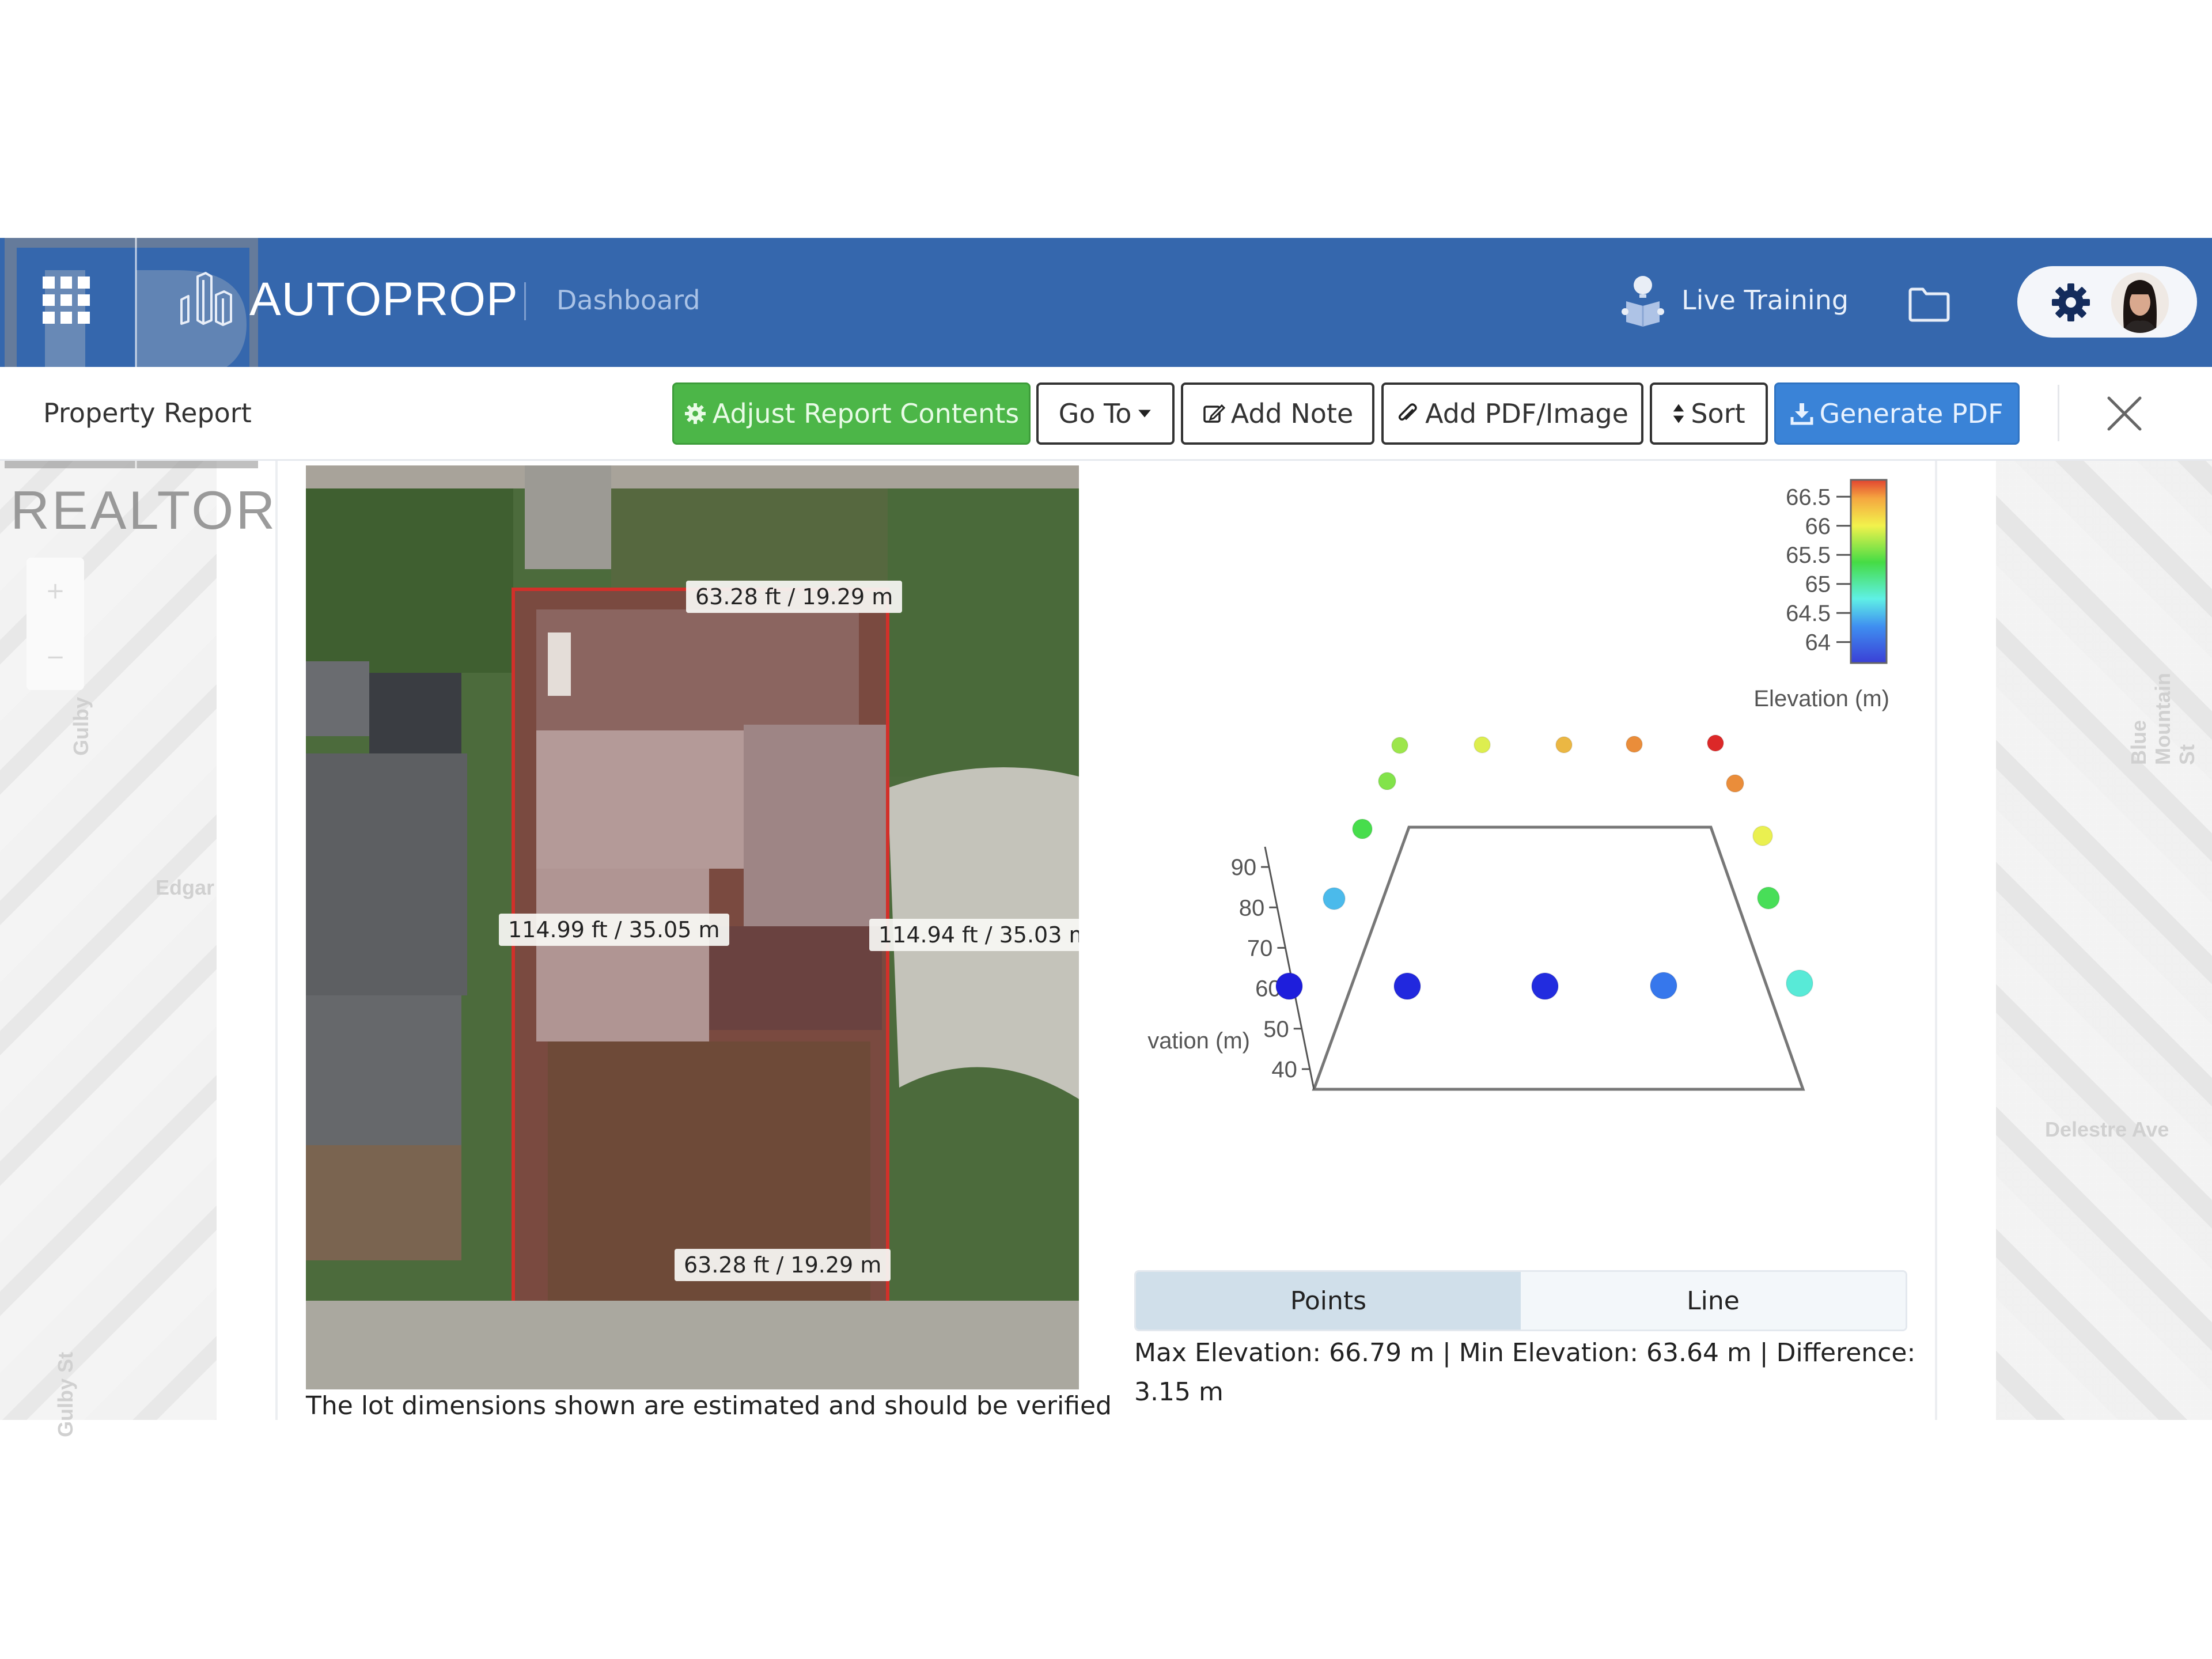 This screenshot has height=1659, width=2212. I want to click on street-label: Blue Mountain St, so click(2163, 719).